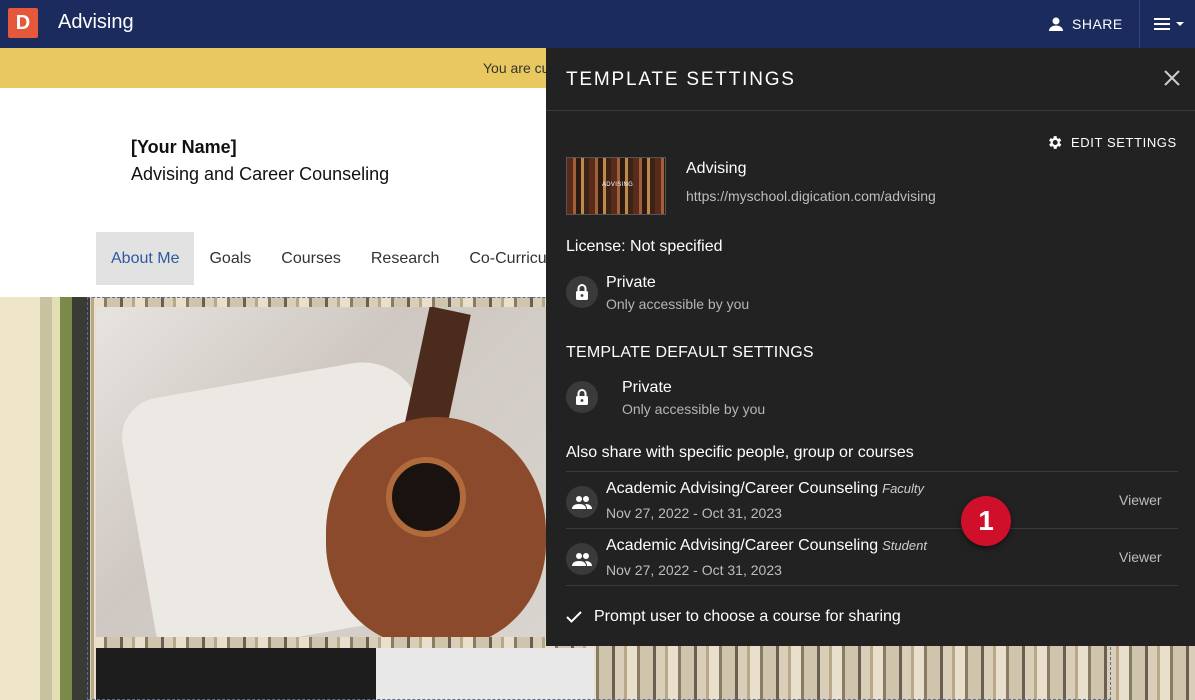  Describe the element at coordinates (1124, 142) in the screenshot. I see `edit-settings-label: EDIT SETTINGS` at that location.